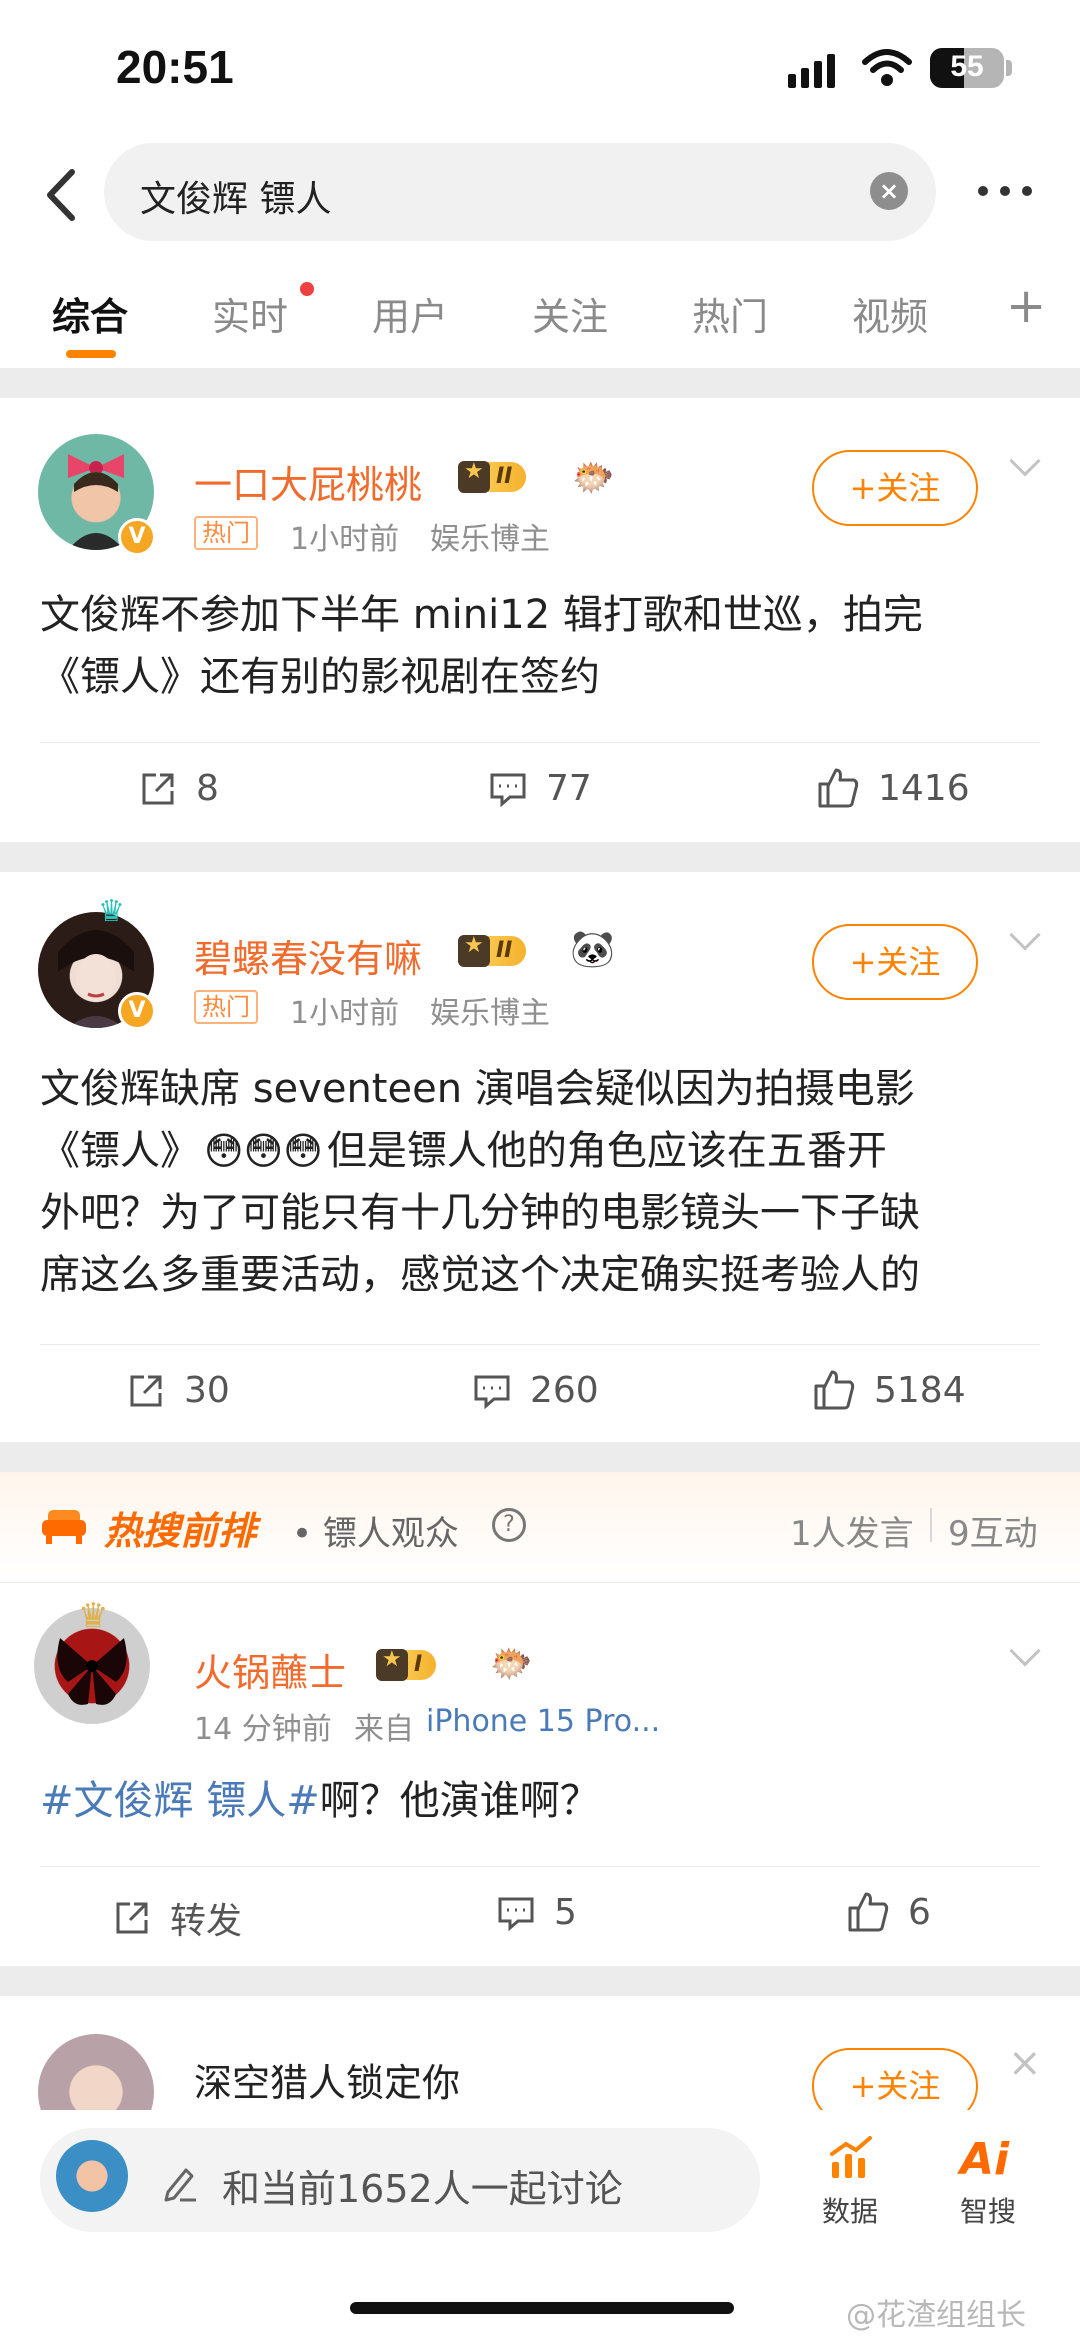  What do you see at coordinates (1026, 306) in the screenshot?
I see `add-tab-icon: +` at bounding box center [1026, 306].